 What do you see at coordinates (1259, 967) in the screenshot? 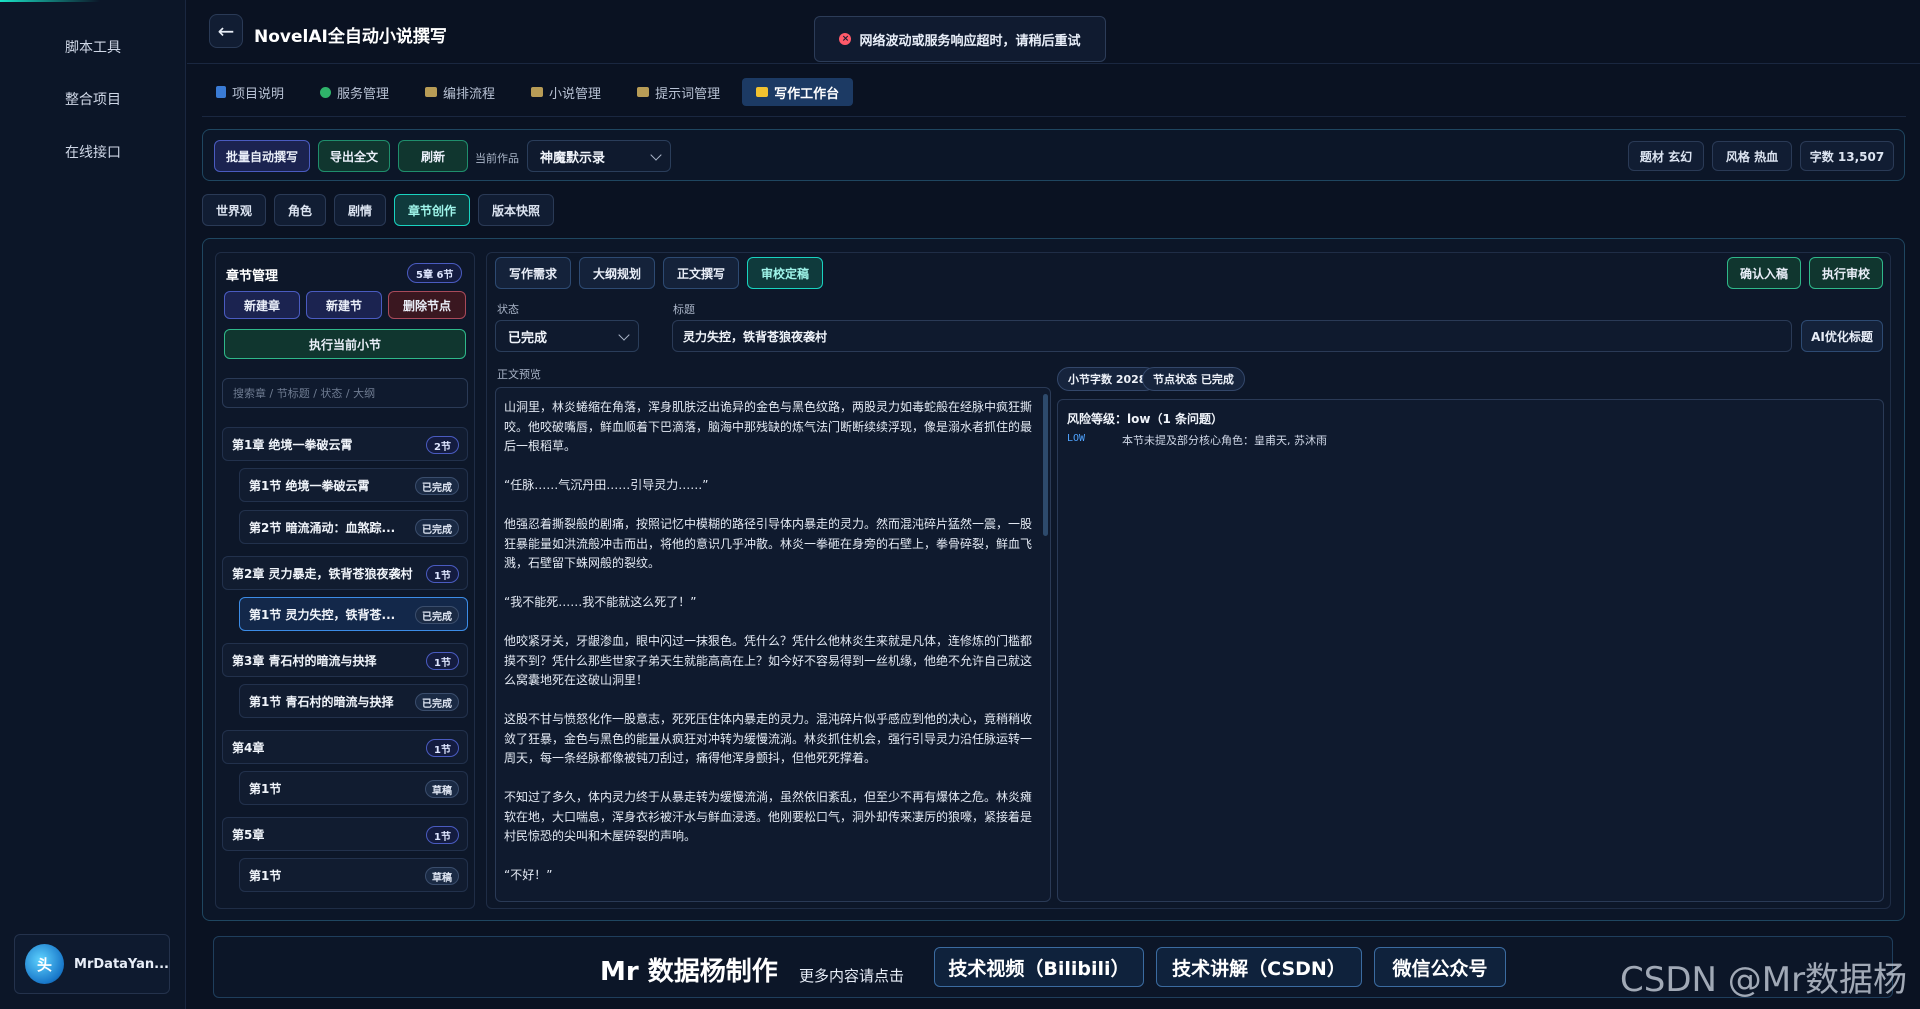
I see `csdn-link: 技术讲解（CSDN）` at bounding box center [1259, 967].